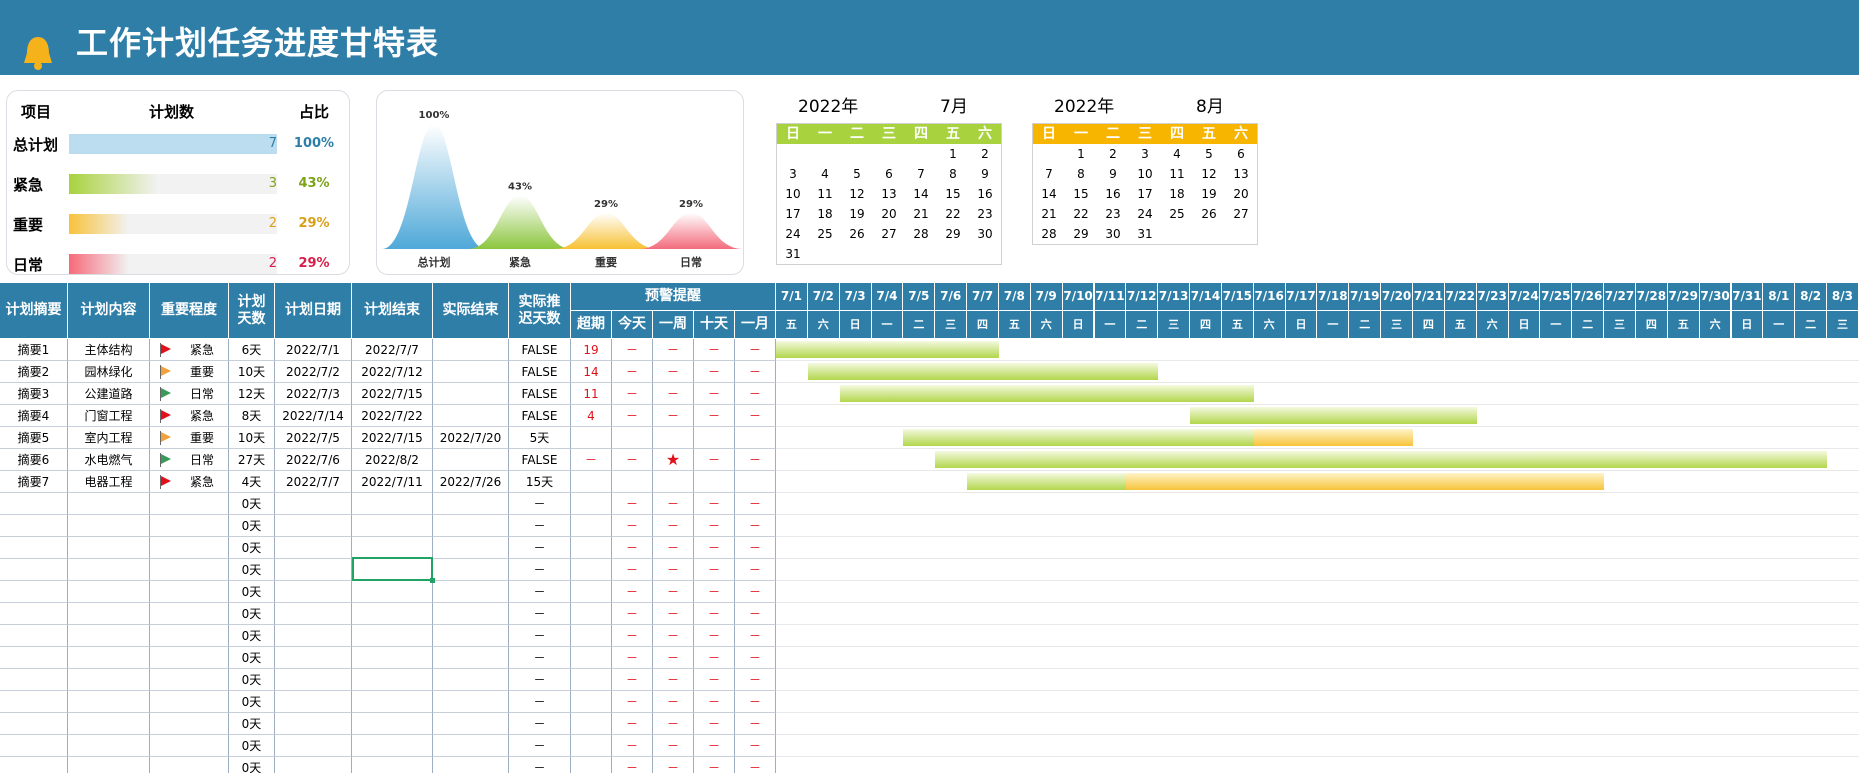  What do you see at coordinates (953, 174) in the screenshot?
I see `calendar-day: 8` at bounding box center [953, 174].